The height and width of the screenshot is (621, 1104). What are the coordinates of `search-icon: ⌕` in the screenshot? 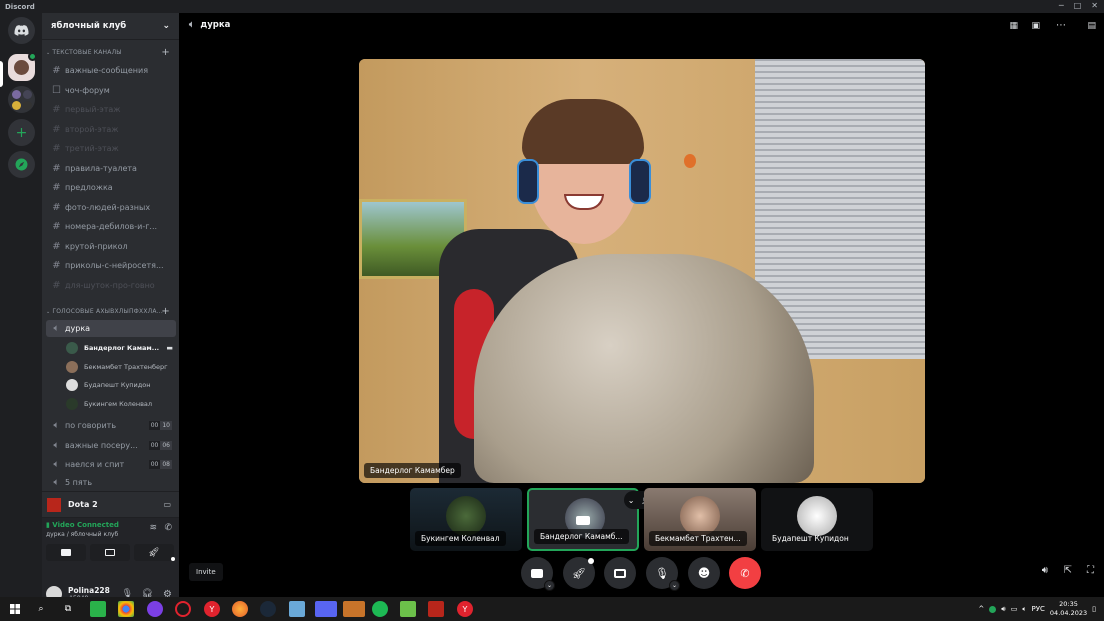 It's located at (41, 609).